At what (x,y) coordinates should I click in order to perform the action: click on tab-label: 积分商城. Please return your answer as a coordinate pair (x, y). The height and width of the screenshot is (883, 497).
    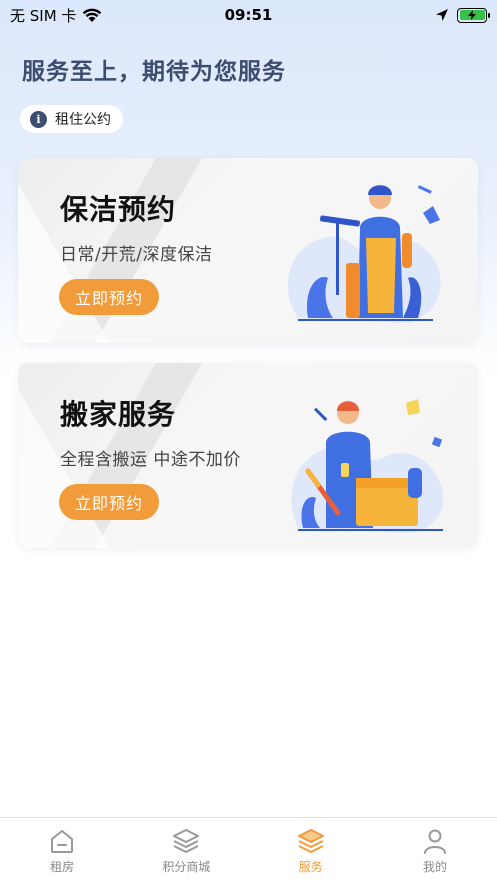
    Looking at the image, I should click on (186, 867).